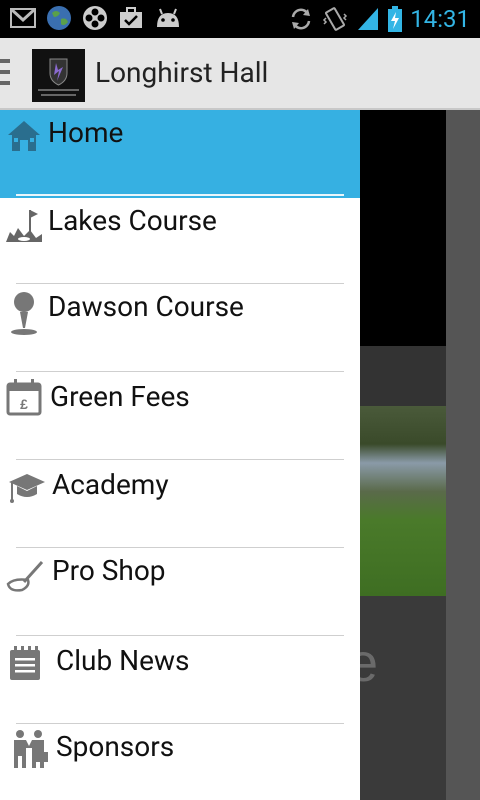 Image resolution: width=480 pixels, height=800 pixels. What do you see at coordinates (182, 72) in the screenshot?
I see `app-title: Longhirst Hall` at bounding box center [182, 72].